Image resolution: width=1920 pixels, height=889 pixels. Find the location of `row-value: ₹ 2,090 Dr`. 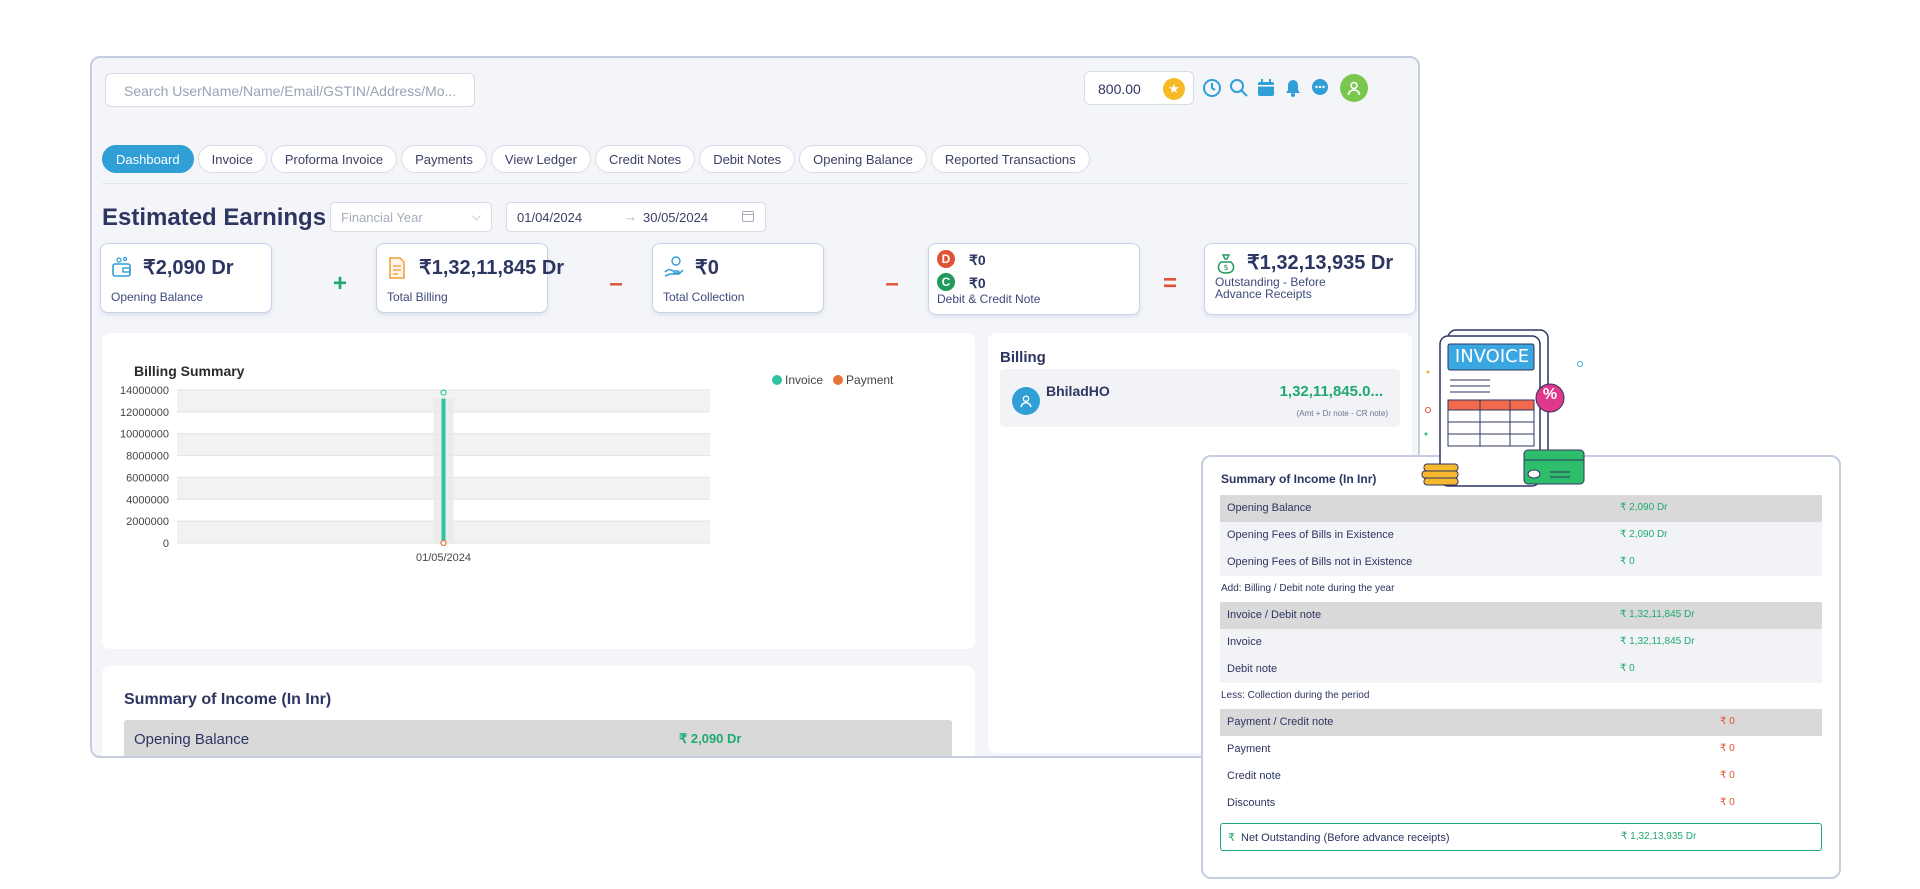

row-value: ₹ 2,090 Dr is located at coordinates (1644, 534).